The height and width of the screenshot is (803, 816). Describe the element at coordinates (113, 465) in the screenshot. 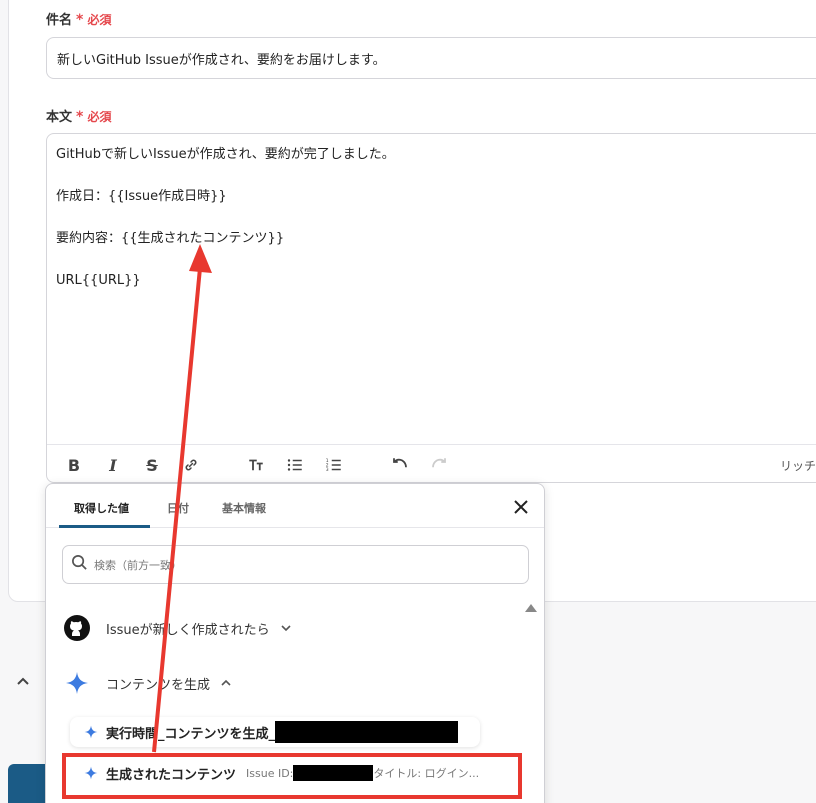

I see `italic-icon: I` at that location.